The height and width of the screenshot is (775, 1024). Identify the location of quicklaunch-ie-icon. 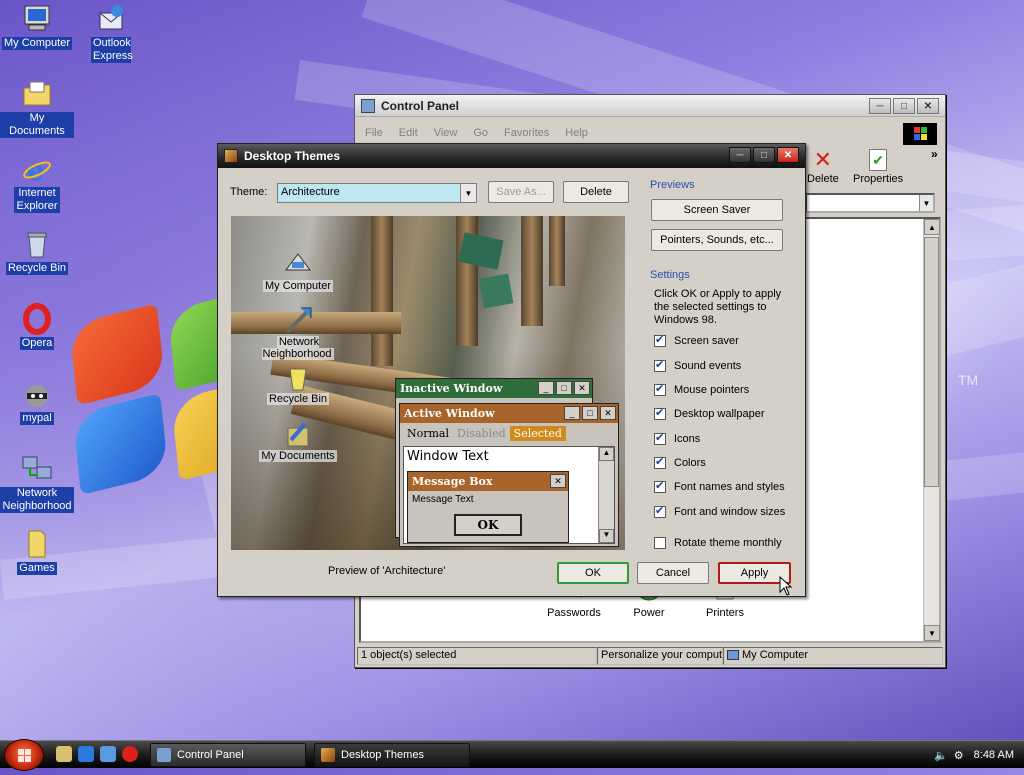
(86, 754).